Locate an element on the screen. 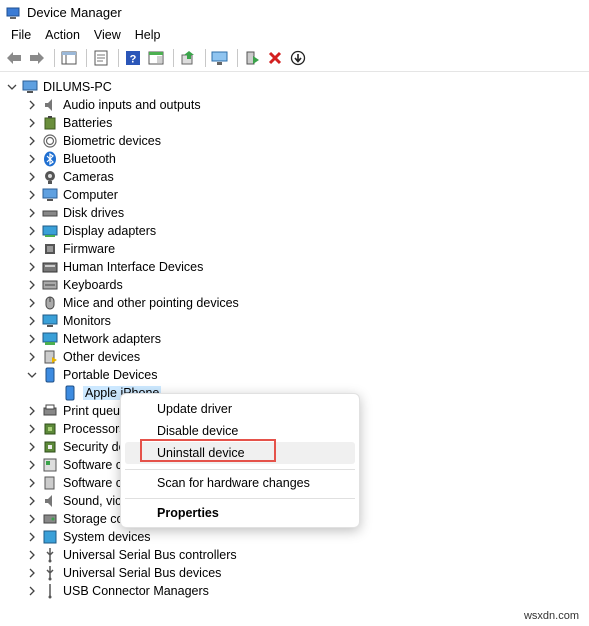 The image size is (589, 626). tree-category-row: Storage co is located at coordinates (74, 519).